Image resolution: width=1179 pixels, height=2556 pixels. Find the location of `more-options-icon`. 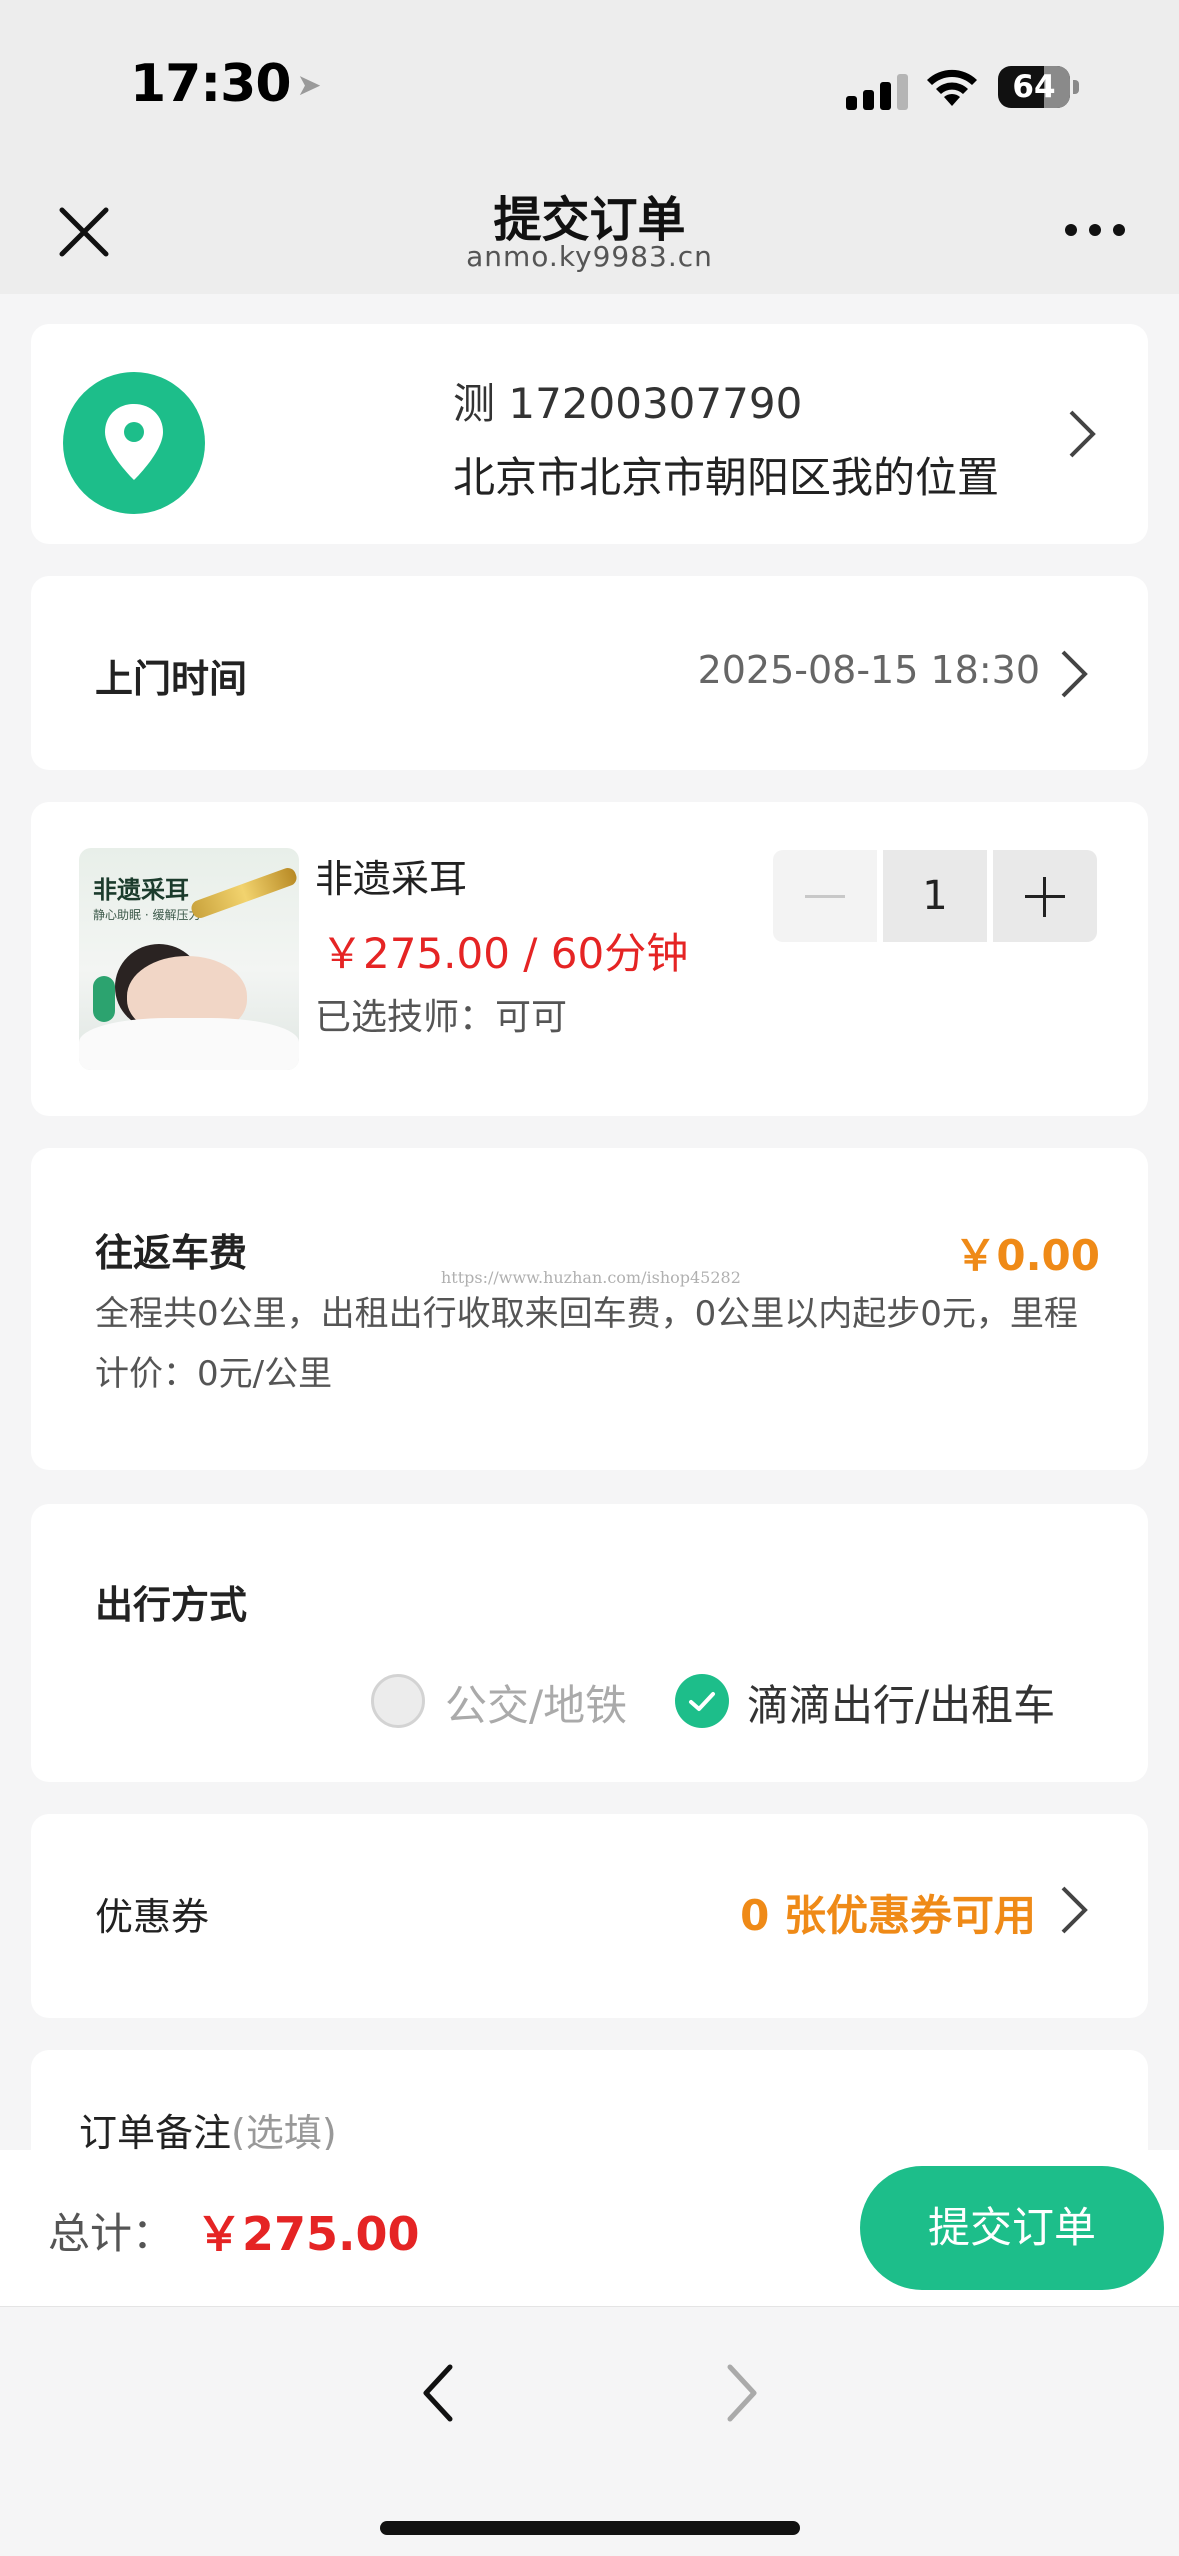

more-options-icon is located at coordinates (1095, 230).